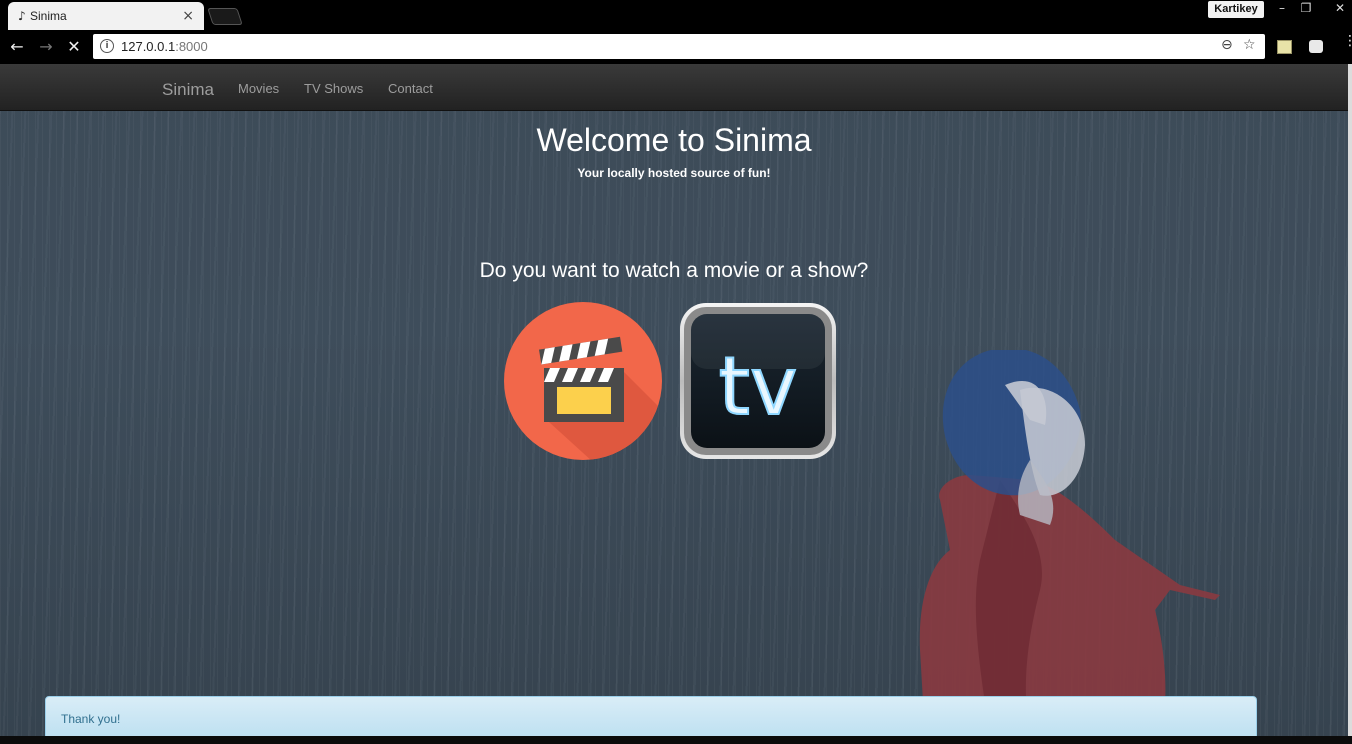 Image resolution: width=1352 pixels, height=744 pixels. I want to click on url-host: 127.0.0.1, so click(148, 46).